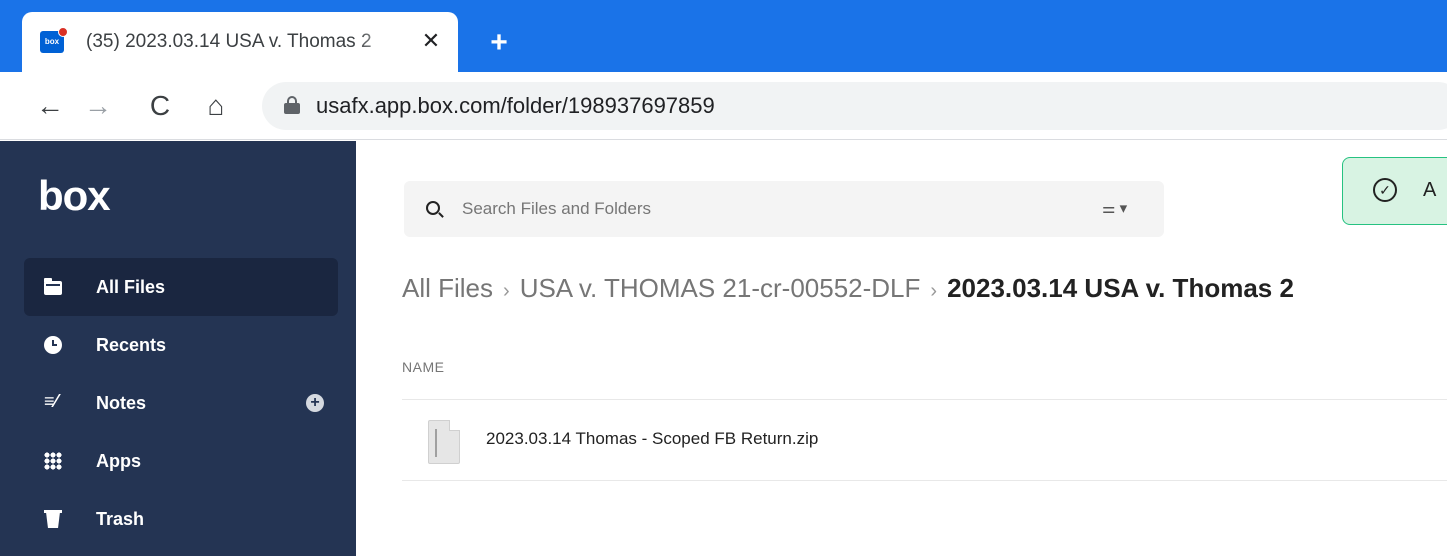 The width and height of the screenshot is (1447, 556). Describe the element at coordinates (216, 106) in the screenshot. I see `home-icon: ⌂` at that location.